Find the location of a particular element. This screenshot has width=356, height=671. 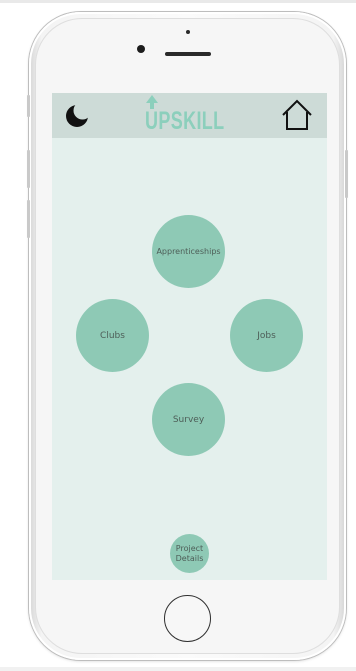

volume-up-button is located at coordinates (28, 169).